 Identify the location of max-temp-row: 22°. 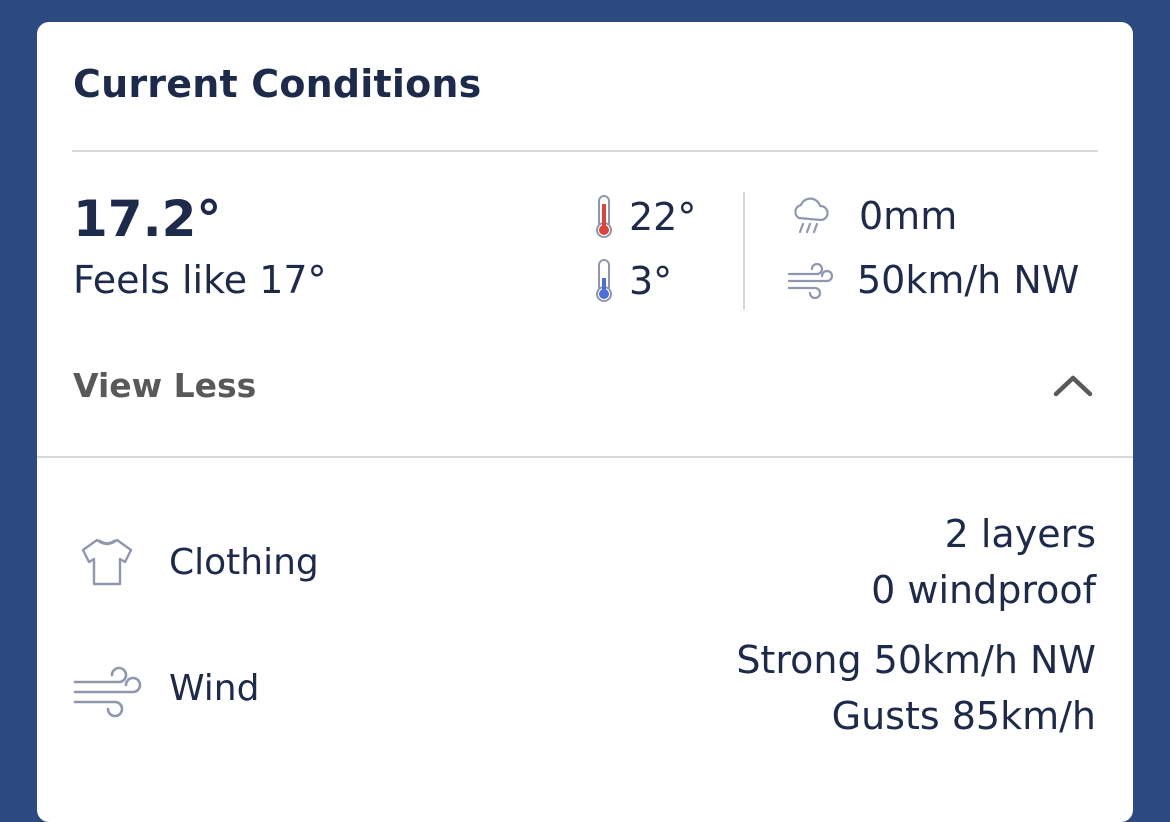
(644, 217).